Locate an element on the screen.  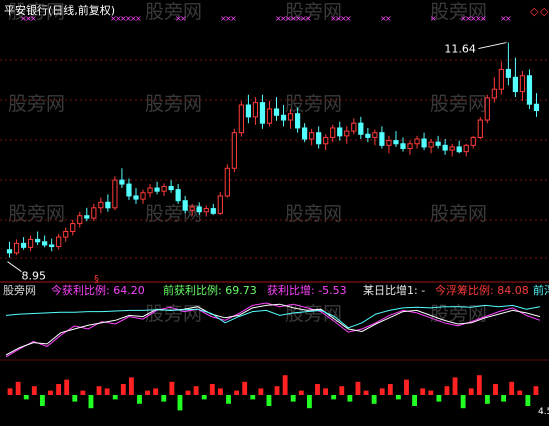
histogram-series: 4.5 is located at coordinates (278, 396).